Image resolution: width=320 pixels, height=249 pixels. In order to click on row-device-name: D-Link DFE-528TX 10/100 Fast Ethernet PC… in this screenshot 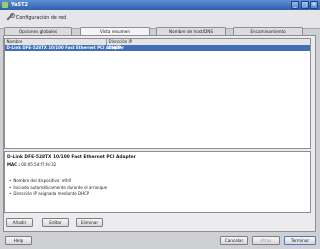, I will do `click(65, 47)`.